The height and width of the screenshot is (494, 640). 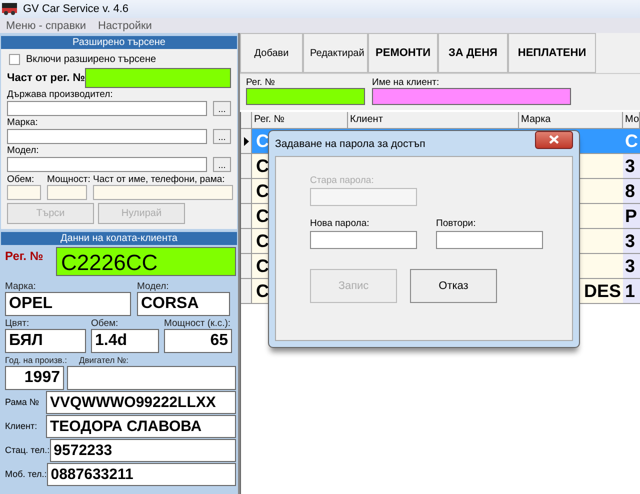 I want to click on registration-field: C2226CC, so click(x=146, y=261).